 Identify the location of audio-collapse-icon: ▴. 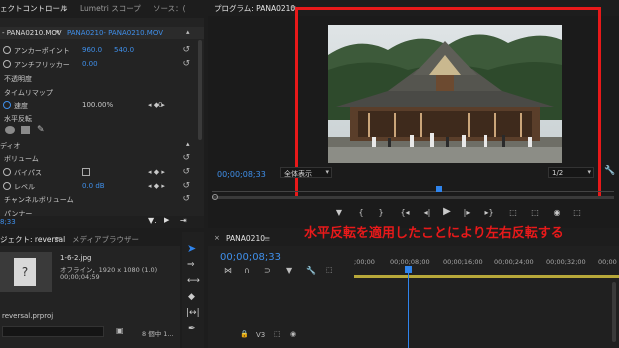
(188, 144).